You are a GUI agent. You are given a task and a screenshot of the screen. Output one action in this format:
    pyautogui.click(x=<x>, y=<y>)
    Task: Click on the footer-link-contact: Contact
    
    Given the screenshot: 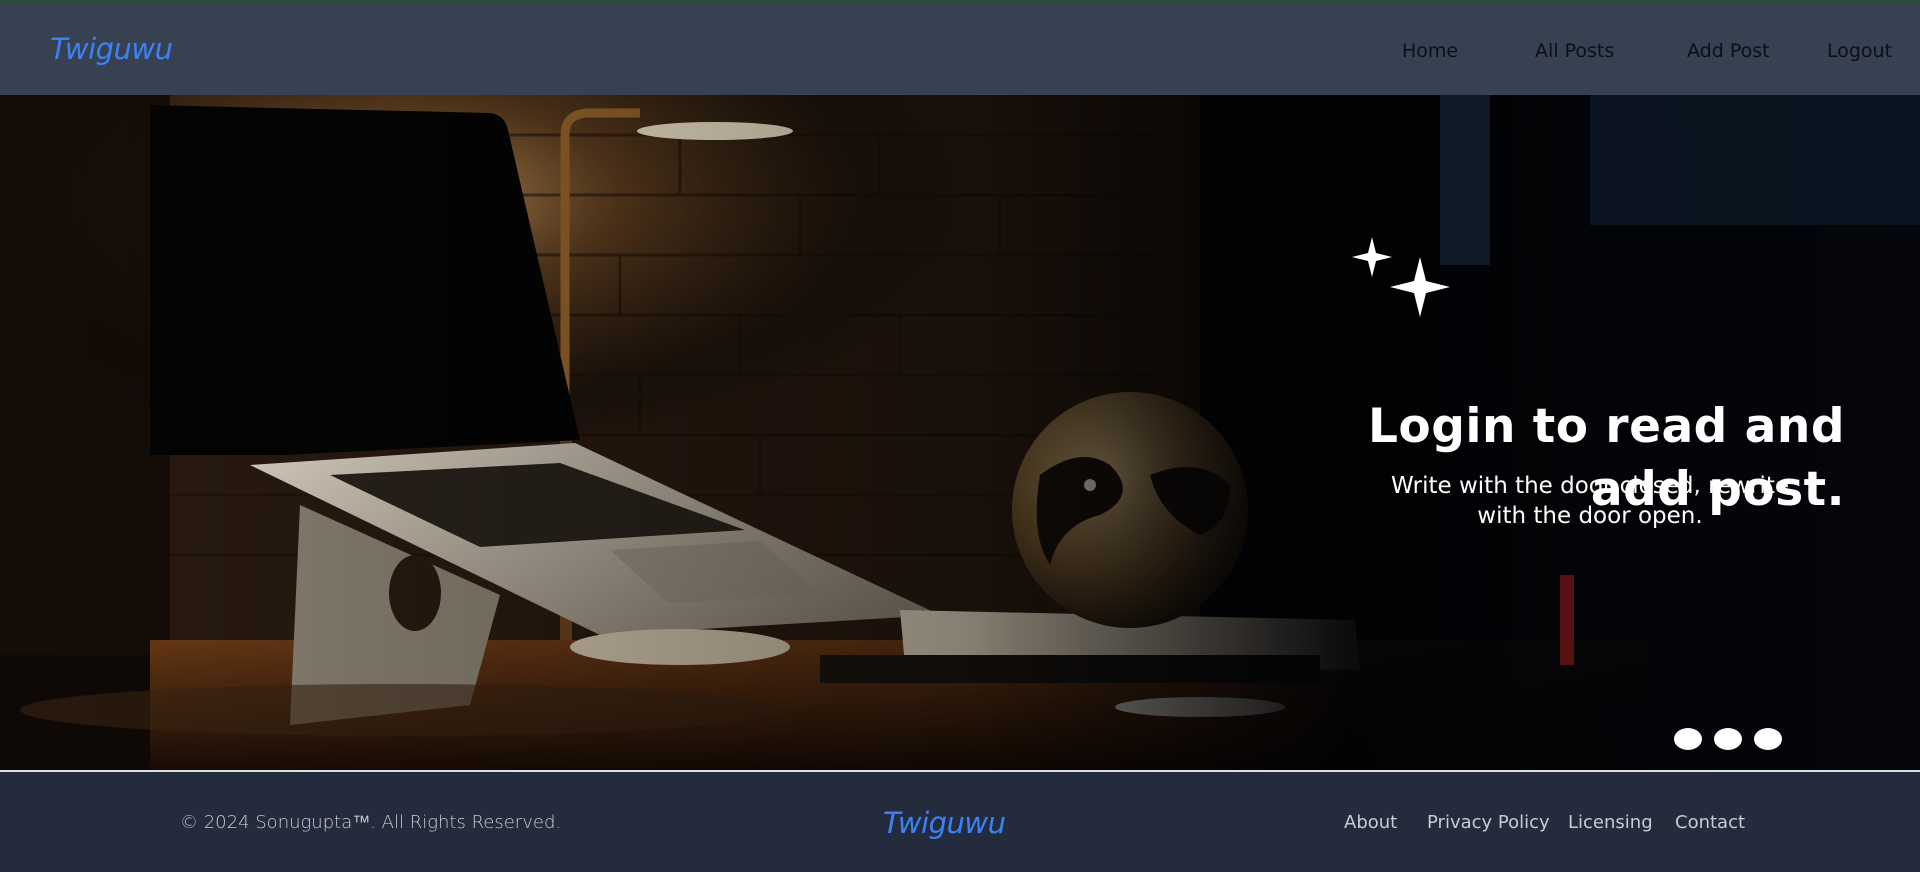 What is the action you would take?
    pyautogui.click(x=1710, y=822)
    